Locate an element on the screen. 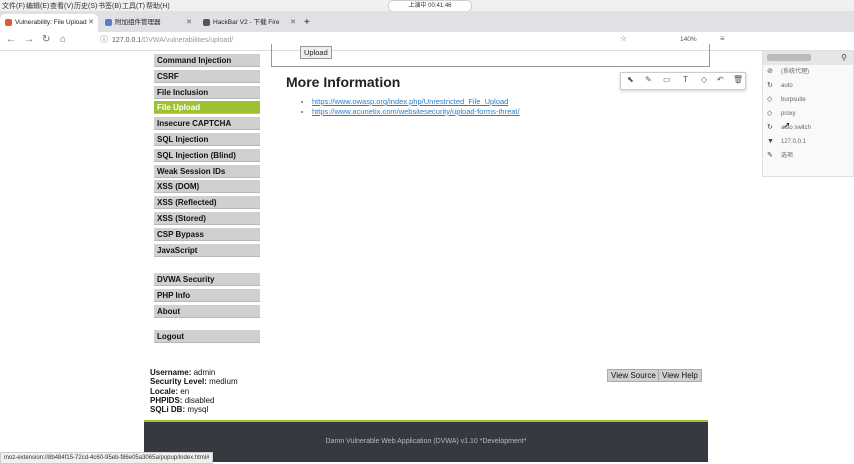 The width and height of the screenshot is (854, 464). address-host: 127.0.0.1 is located at coordinates (127, 40).